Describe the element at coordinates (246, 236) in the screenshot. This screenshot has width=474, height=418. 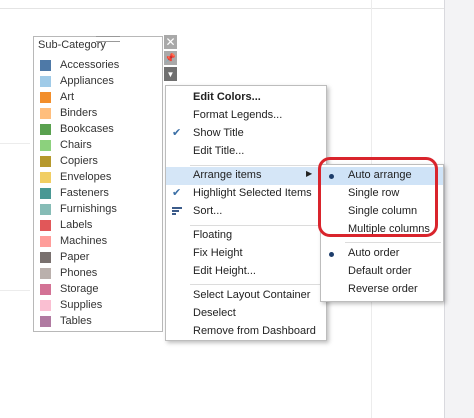
I see `menu-item-floating: Floating` at that location.